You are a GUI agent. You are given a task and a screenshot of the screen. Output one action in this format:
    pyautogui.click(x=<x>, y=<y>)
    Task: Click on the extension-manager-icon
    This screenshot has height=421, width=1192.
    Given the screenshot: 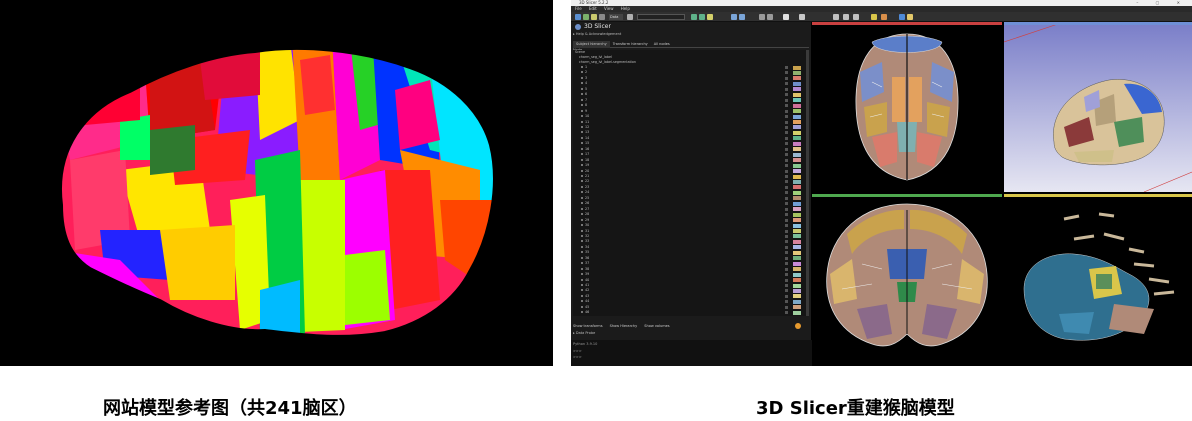 What is the action you would take?
    pyautogui.click(x=910, y=17)
    